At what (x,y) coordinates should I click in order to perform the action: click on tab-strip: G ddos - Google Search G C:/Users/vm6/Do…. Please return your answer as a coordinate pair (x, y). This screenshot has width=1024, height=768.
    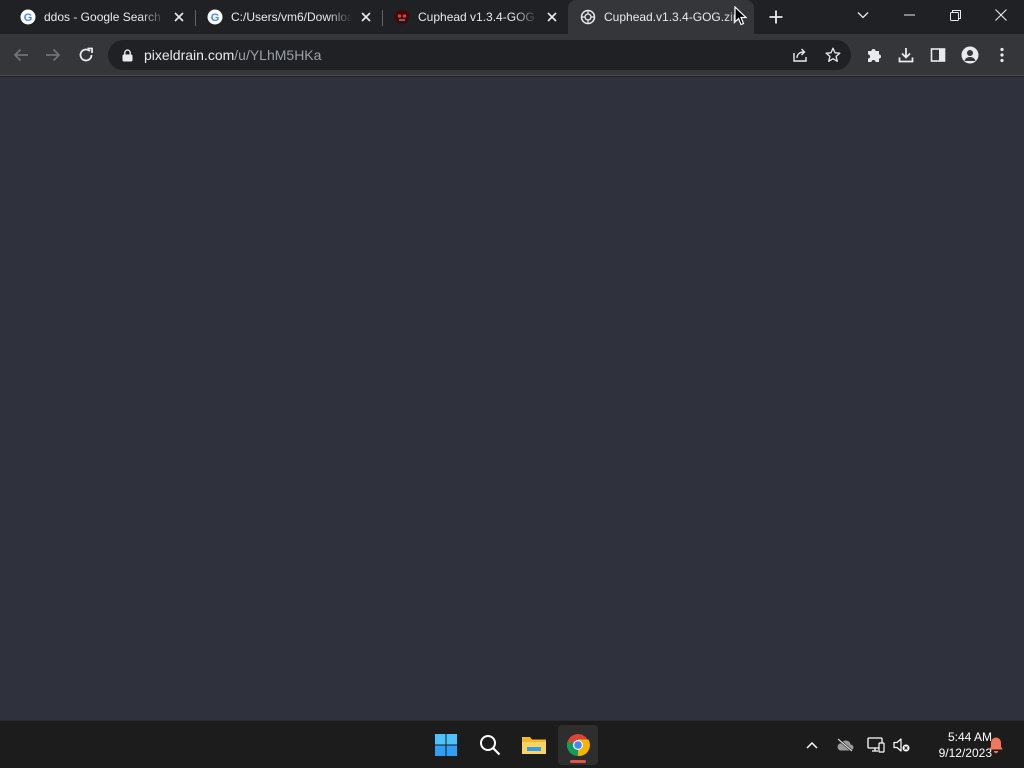
    Looking at the image, I should click on (512, 17).